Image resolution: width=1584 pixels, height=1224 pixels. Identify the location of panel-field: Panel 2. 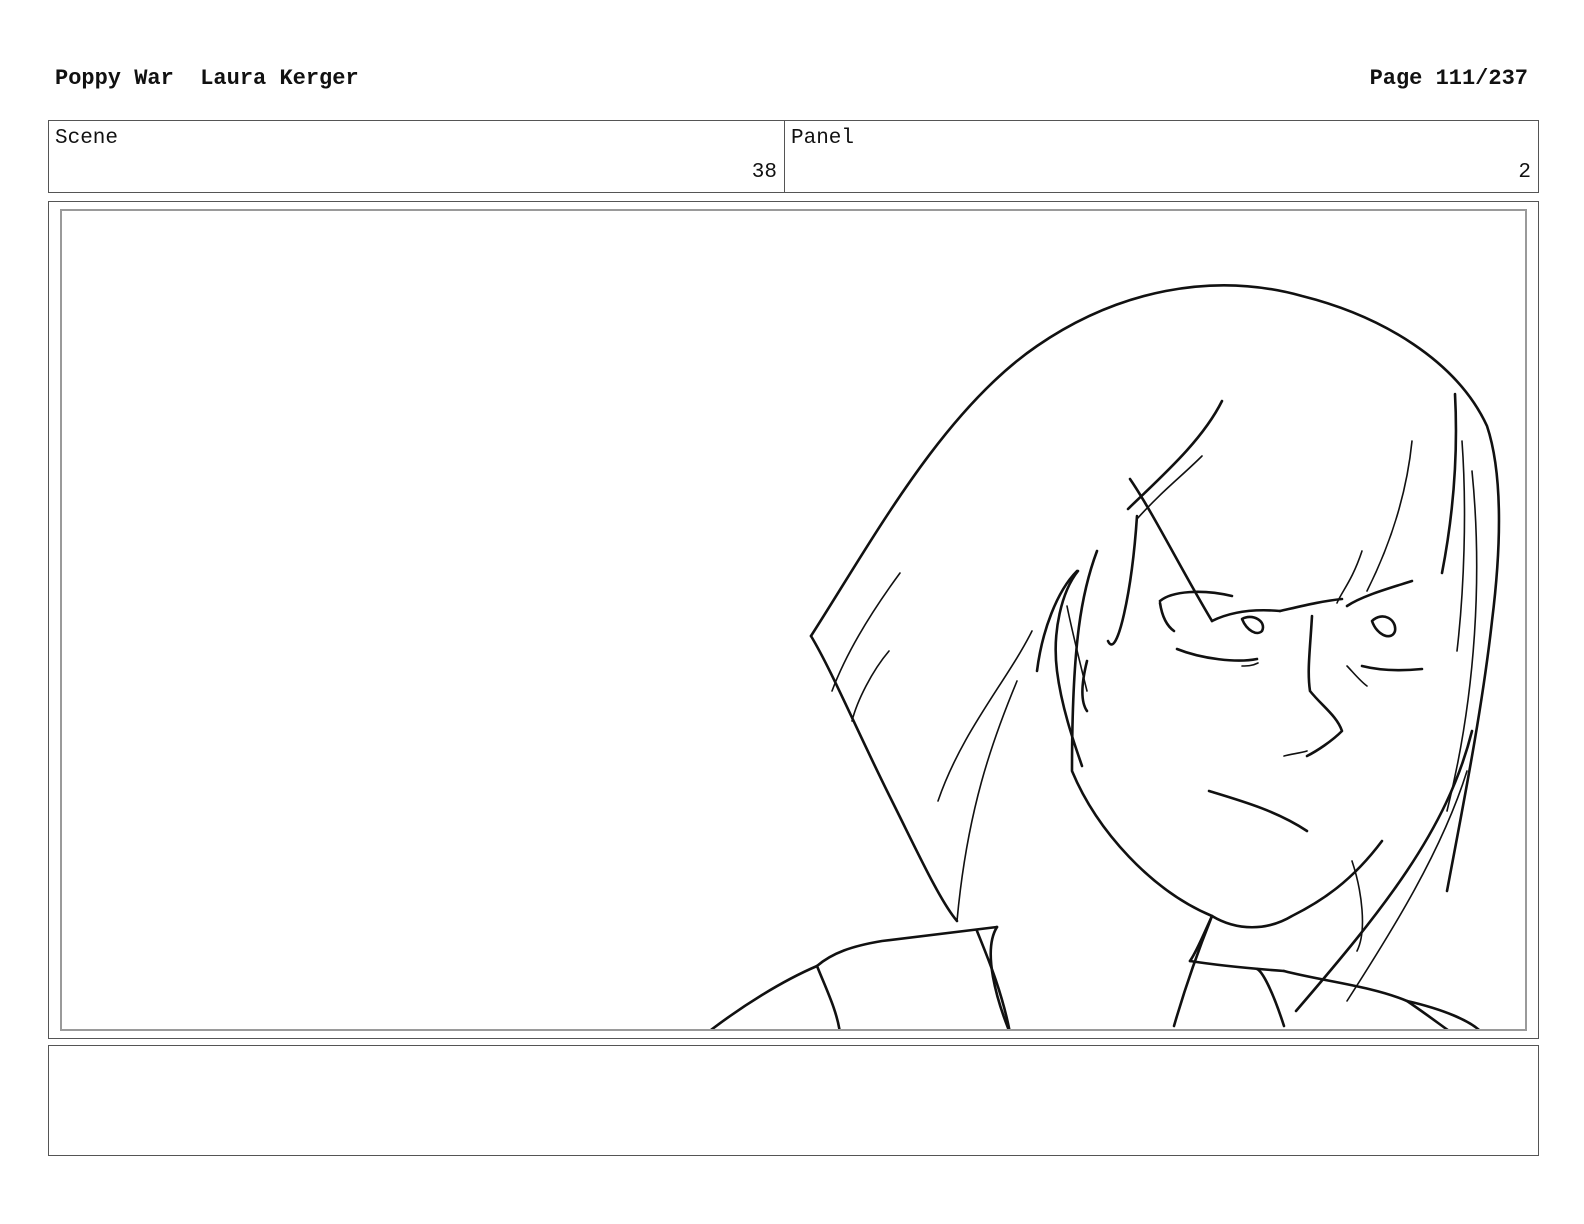
(1161, 156).